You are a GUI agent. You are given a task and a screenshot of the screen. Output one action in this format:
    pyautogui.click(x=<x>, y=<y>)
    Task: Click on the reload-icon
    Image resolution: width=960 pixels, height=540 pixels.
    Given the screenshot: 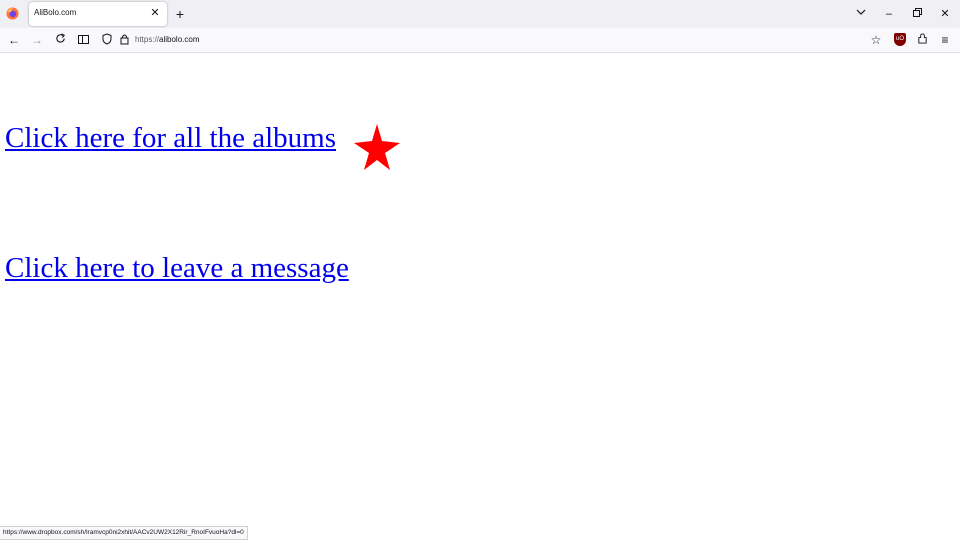 What is the action you would take?
    pyautogui.click(x=60, y=40)
    